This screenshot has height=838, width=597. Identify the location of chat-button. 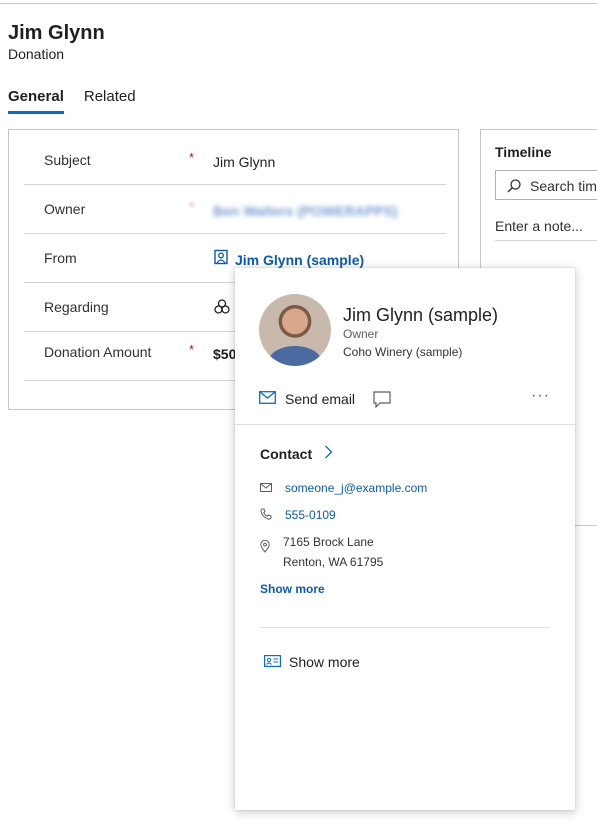
(382, 402).